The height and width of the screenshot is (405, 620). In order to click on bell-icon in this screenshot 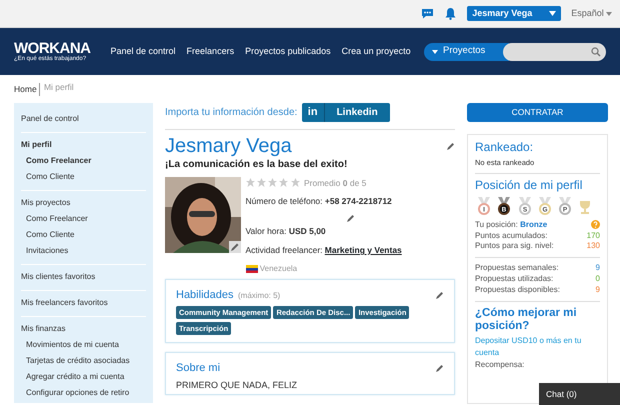, I will do `click(451, 13)`.